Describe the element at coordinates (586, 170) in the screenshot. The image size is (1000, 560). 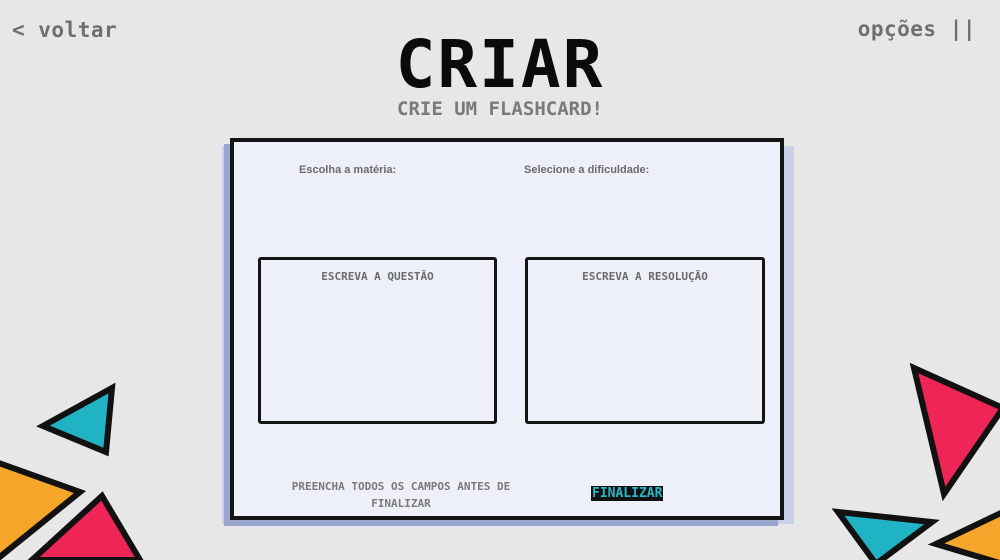
I see `difficulty-label: Selecione a dificuldade:` at that location.